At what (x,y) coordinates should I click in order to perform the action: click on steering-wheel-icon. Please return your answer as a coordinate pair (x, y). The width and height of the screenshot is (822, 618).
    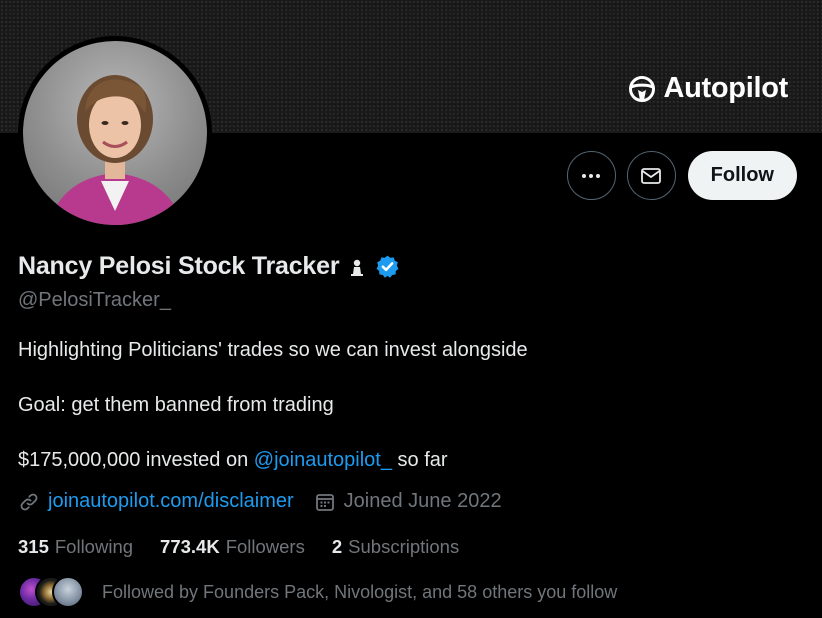
    Looking at the image, I should click on (642, 88).